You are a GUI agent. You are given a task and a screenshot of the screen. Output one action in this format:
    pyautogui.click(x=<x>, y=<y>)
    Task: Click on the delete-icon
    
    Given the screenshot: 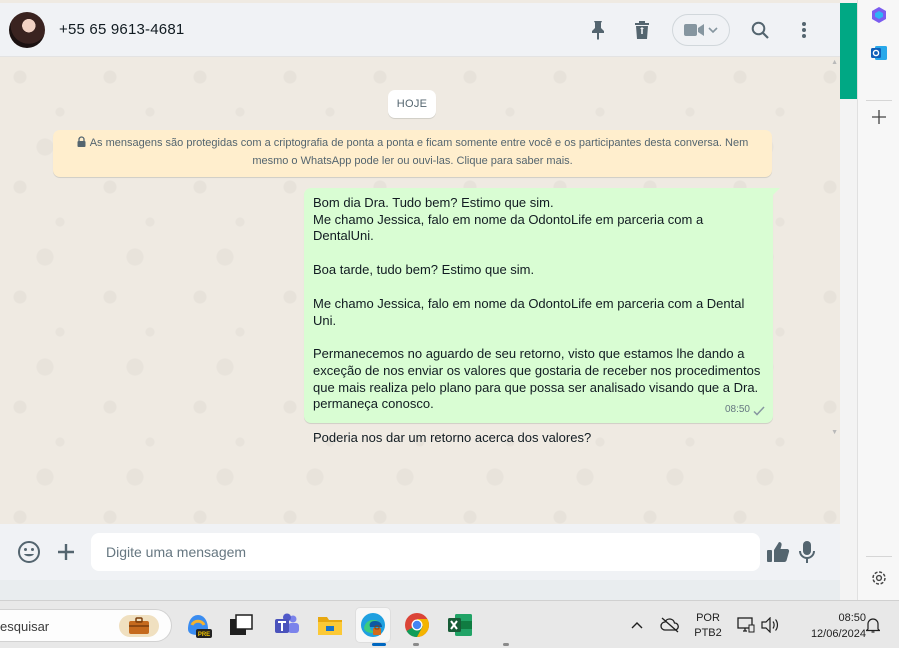 What is the action you would take?
    pyautogui.click(x=642, y=30)
    